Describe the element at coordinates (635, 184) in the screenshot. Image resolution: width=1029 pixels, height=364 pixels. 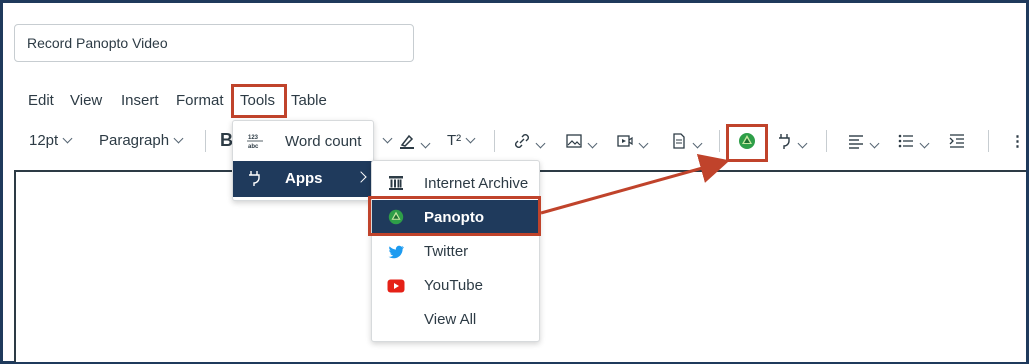
I see `annotation-arrow` at that location.